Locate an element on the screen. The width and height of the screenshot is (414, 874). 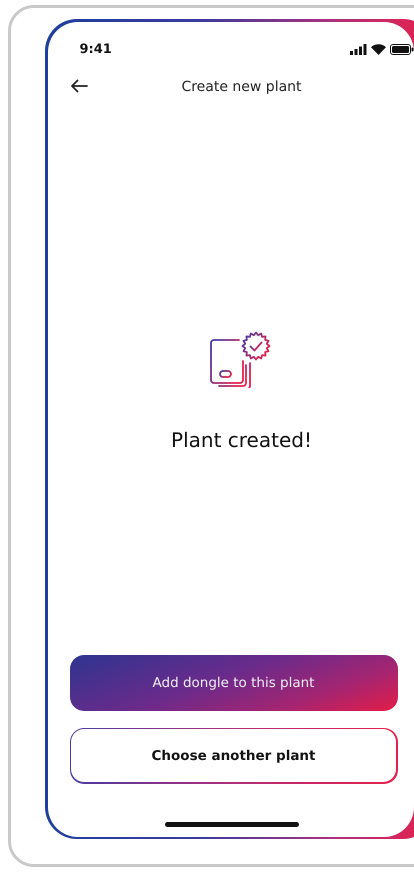
choose-plant-button: Choose another plant is located at coordinates (234, 756).